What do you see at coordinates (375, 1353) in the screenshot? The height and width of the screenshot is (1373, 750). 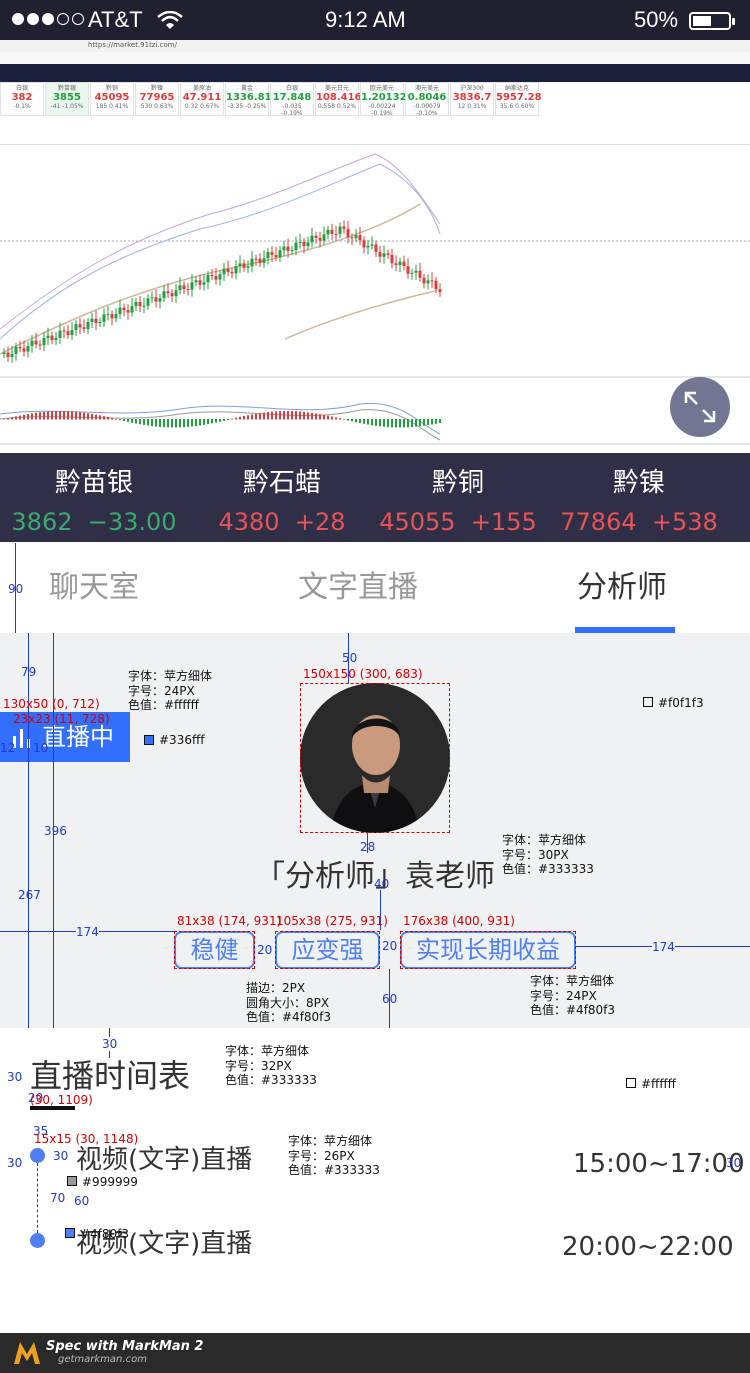 I see `markman-footer: Spec with MarkMan 2 getmarkman.com` at bounding box center [375, 1353].